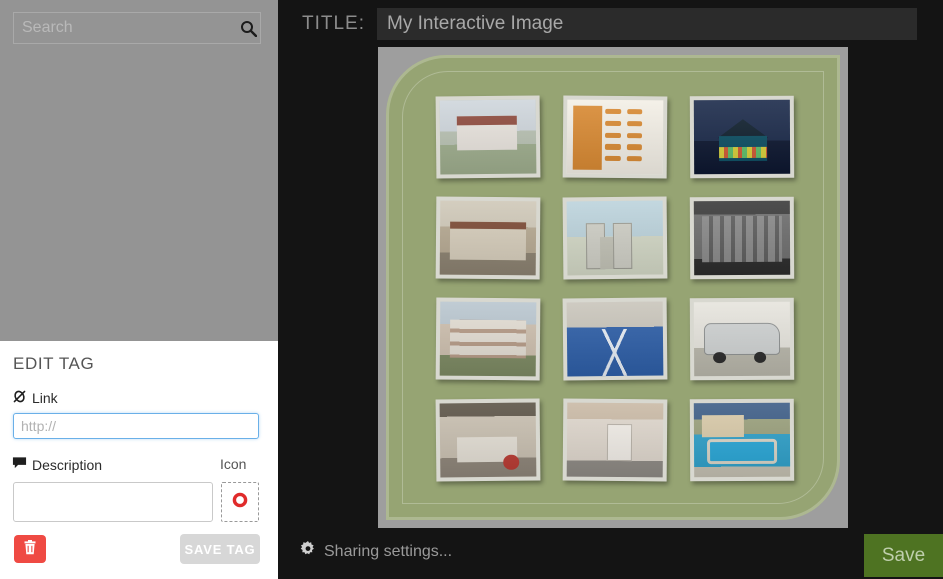  I want to click on photo-castle-illustration, so click(615, 237).